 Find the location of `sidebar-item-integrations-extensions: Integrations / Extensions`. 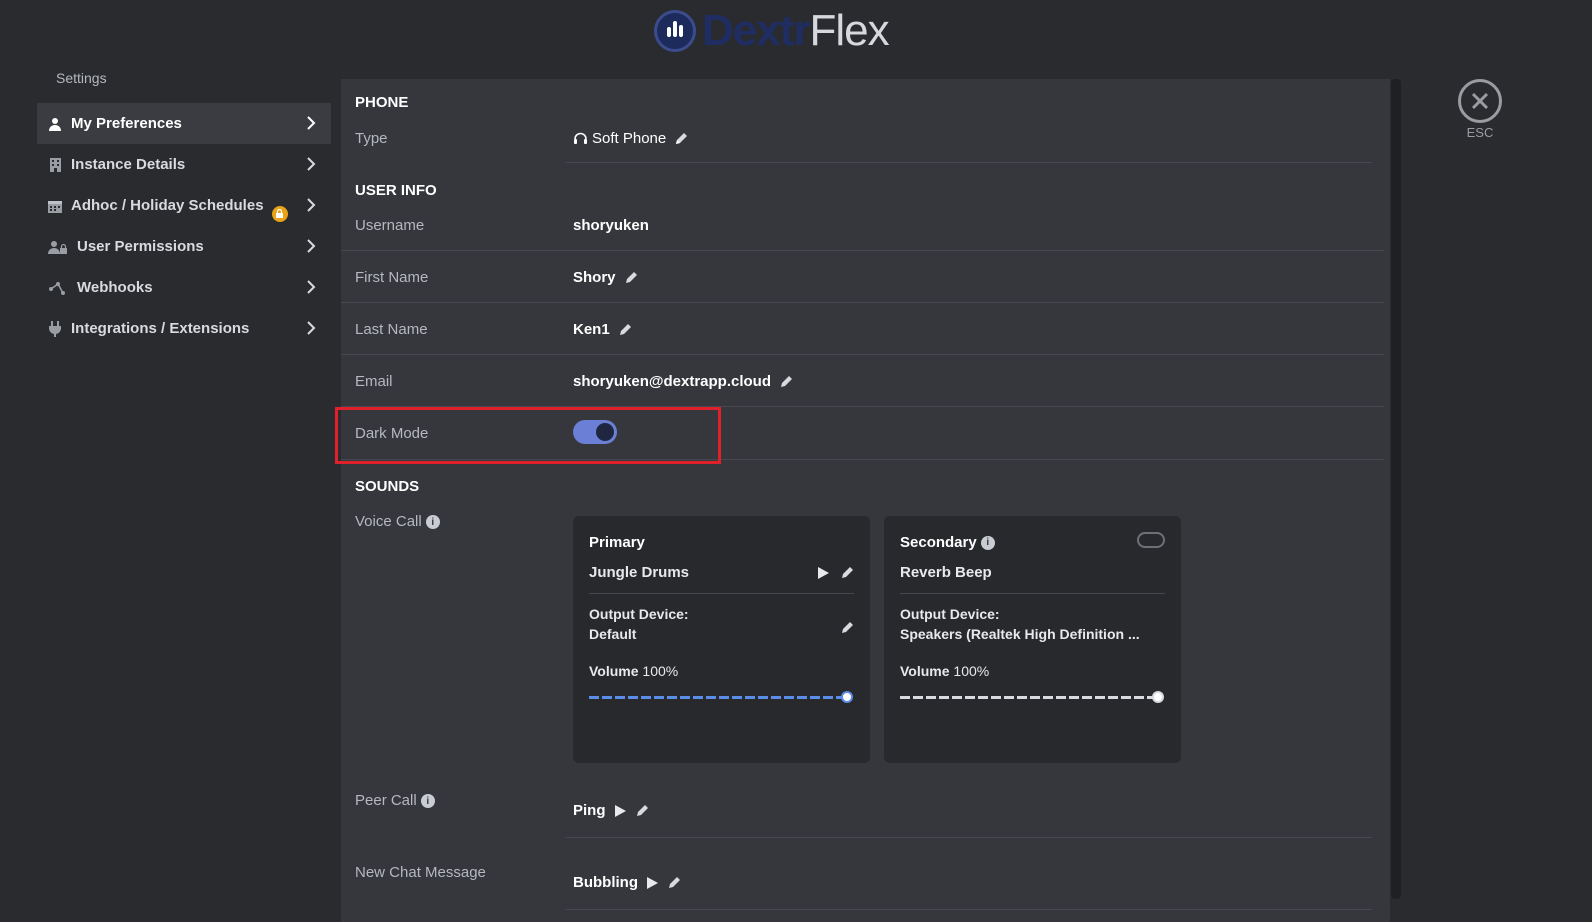

sidebar-item-integrations-extensions: Integrations / Extensions is located at coordinates (184, 328).